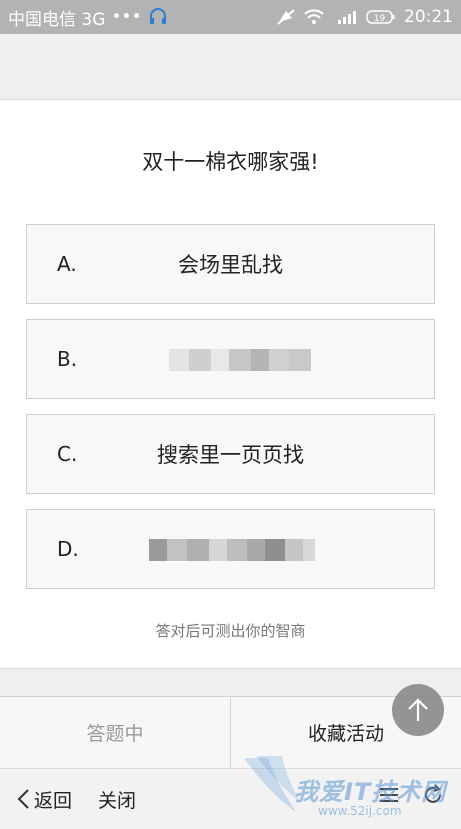 The image size is (461, 829). Describe the element at coordinates (433, 797) in the screenshot. I see `refresh-icon` at that location.